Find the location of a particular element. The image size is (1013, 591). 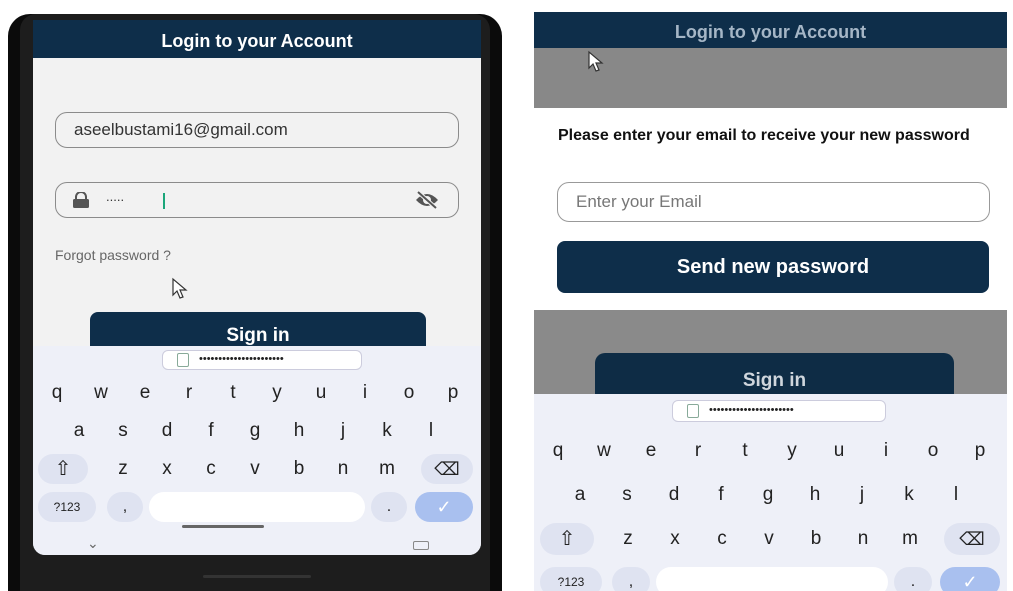

keyboard-row-2: a s d f g h j k l is located at coordinates (770, 496).